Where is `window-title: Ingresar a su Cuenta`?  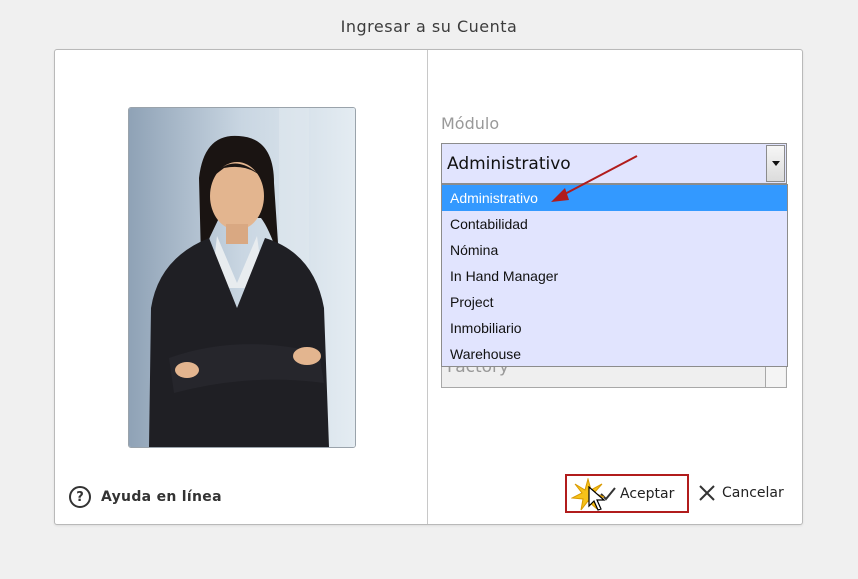
window-title: Ingresar a su Cuenta is located at coordinates (429, 26).